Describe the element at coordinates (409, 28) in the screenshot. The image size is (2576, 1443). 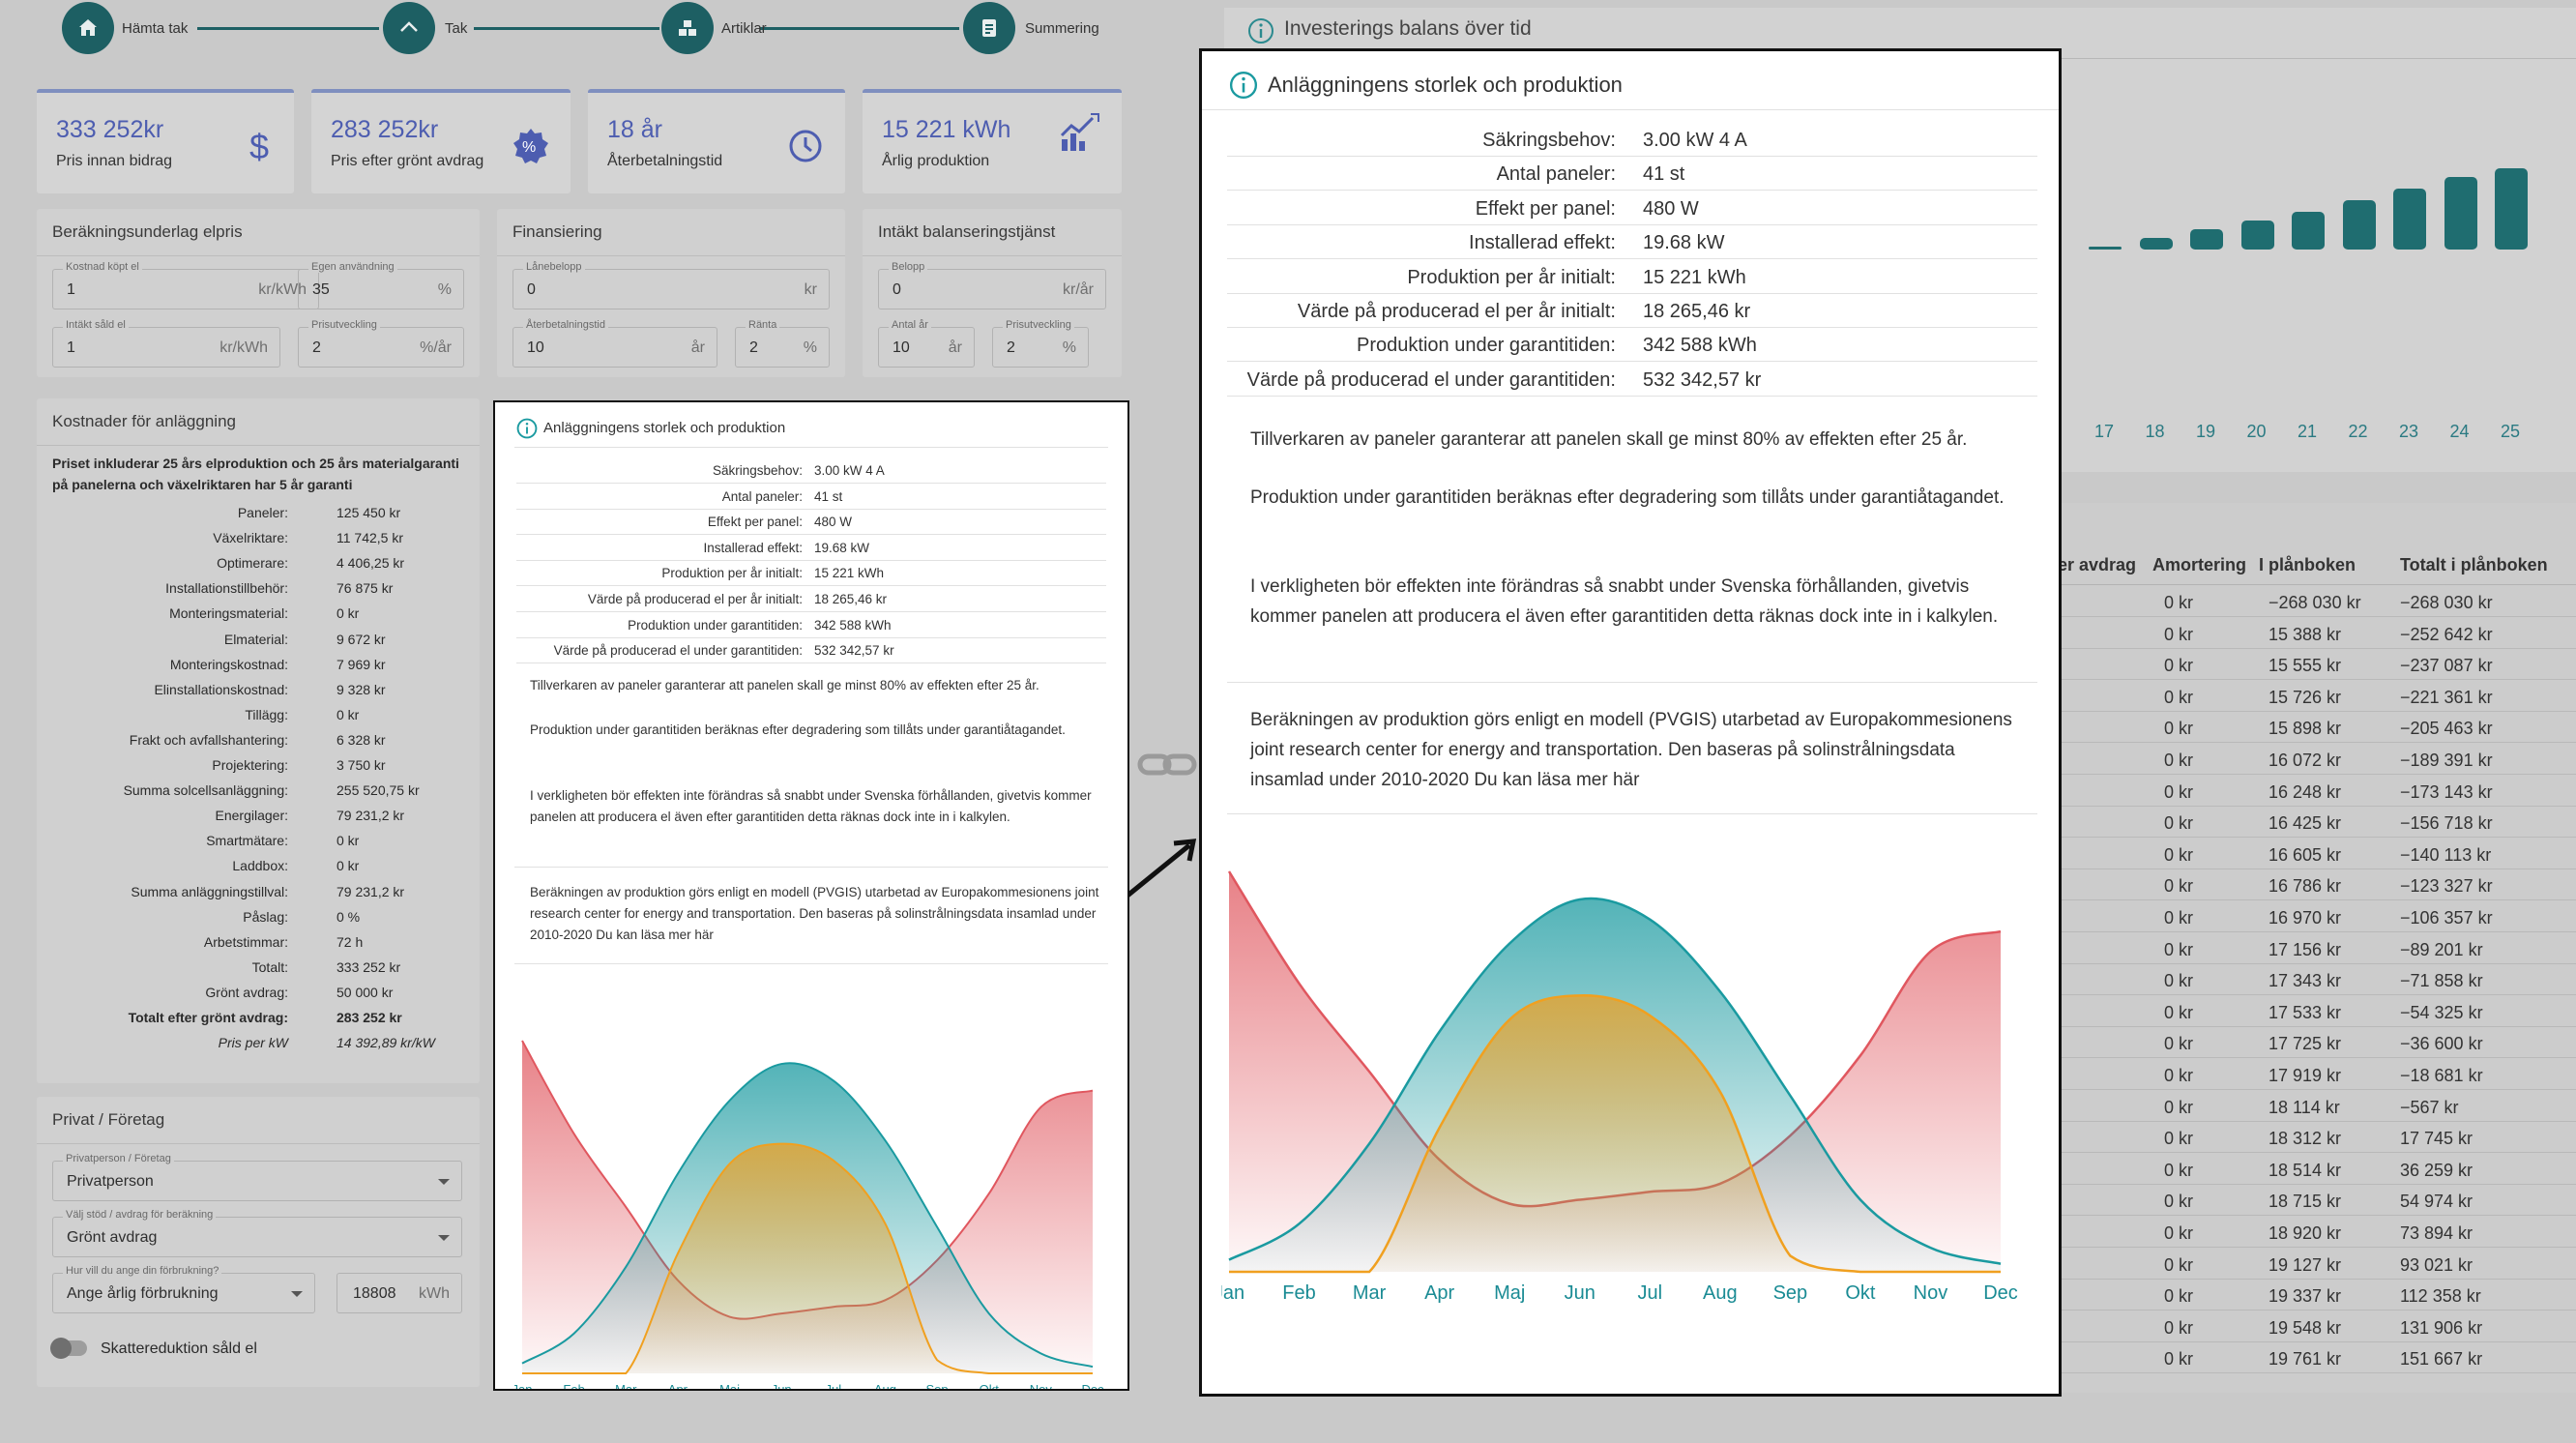
I see `step-tak` at that location.